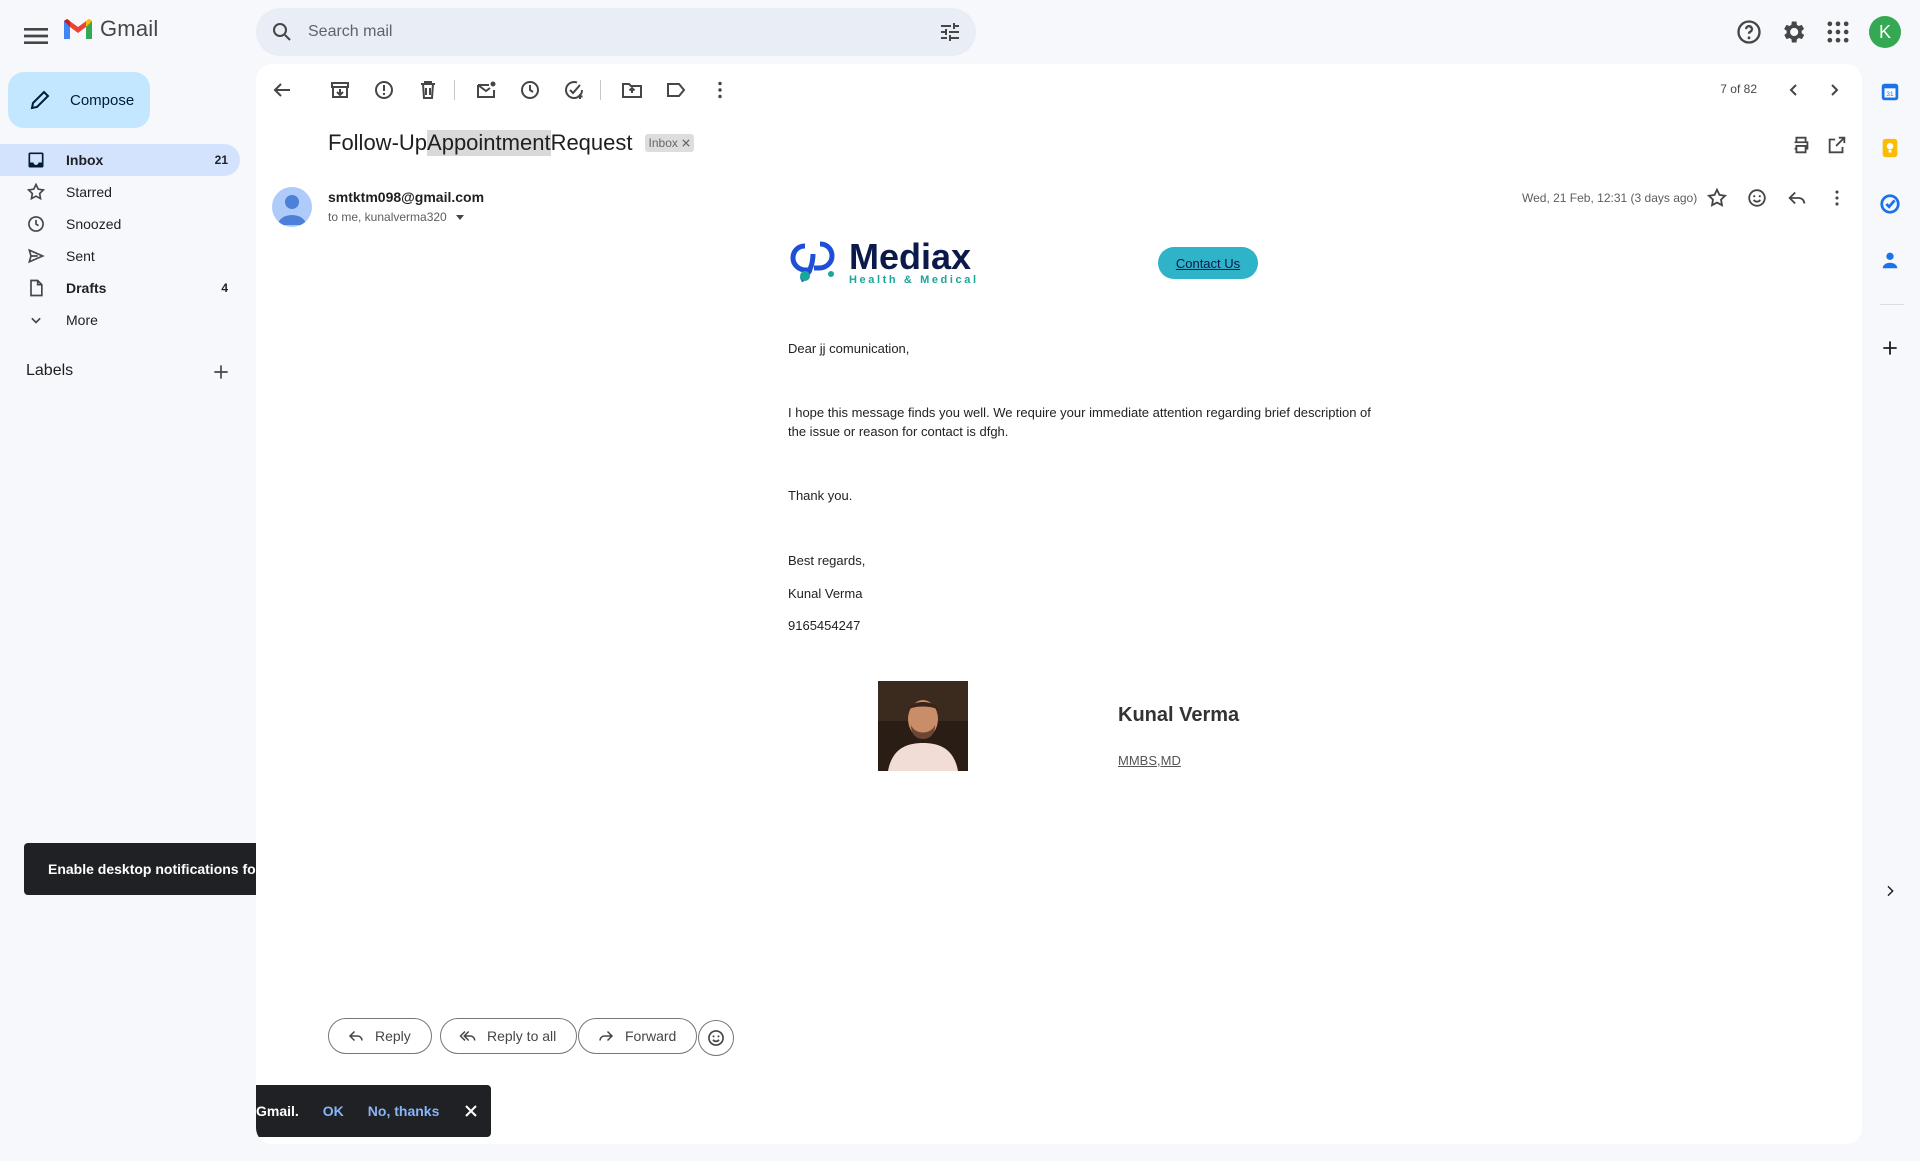 The image size is (1920, 1161). I want to click on sidebar-item-label: Inbox, so click(85, 160).